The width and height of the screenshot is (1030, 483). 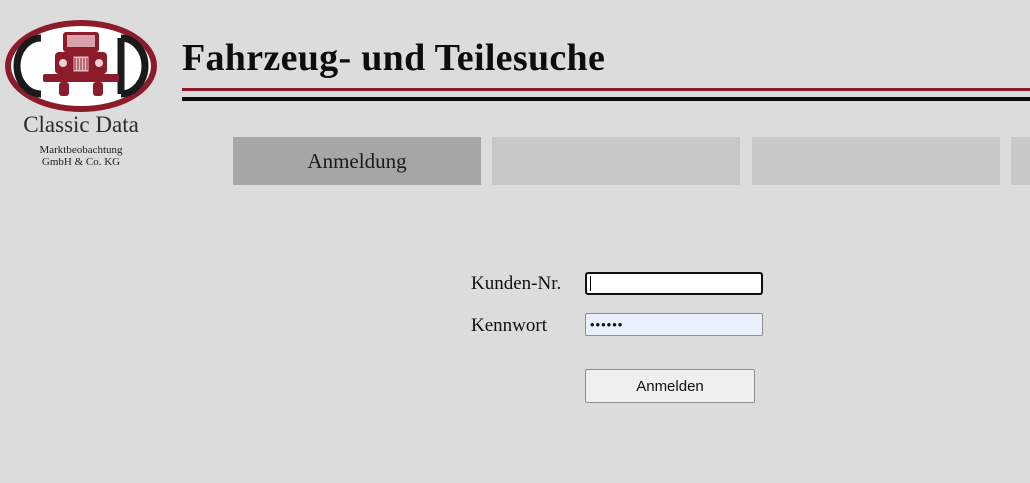 What do you see at coordinates (394, 58) in the screenshot?
I see `page-title: Fahrzeug- und Teilesuche` at bounding box center [394, 58].